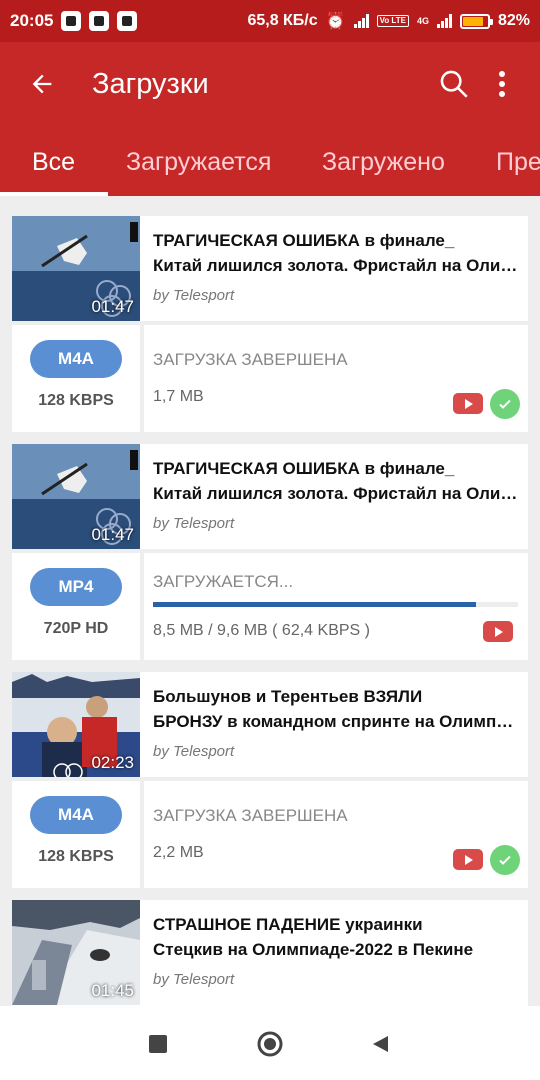  I want to click on download-progress-bar, so click(335, 604).